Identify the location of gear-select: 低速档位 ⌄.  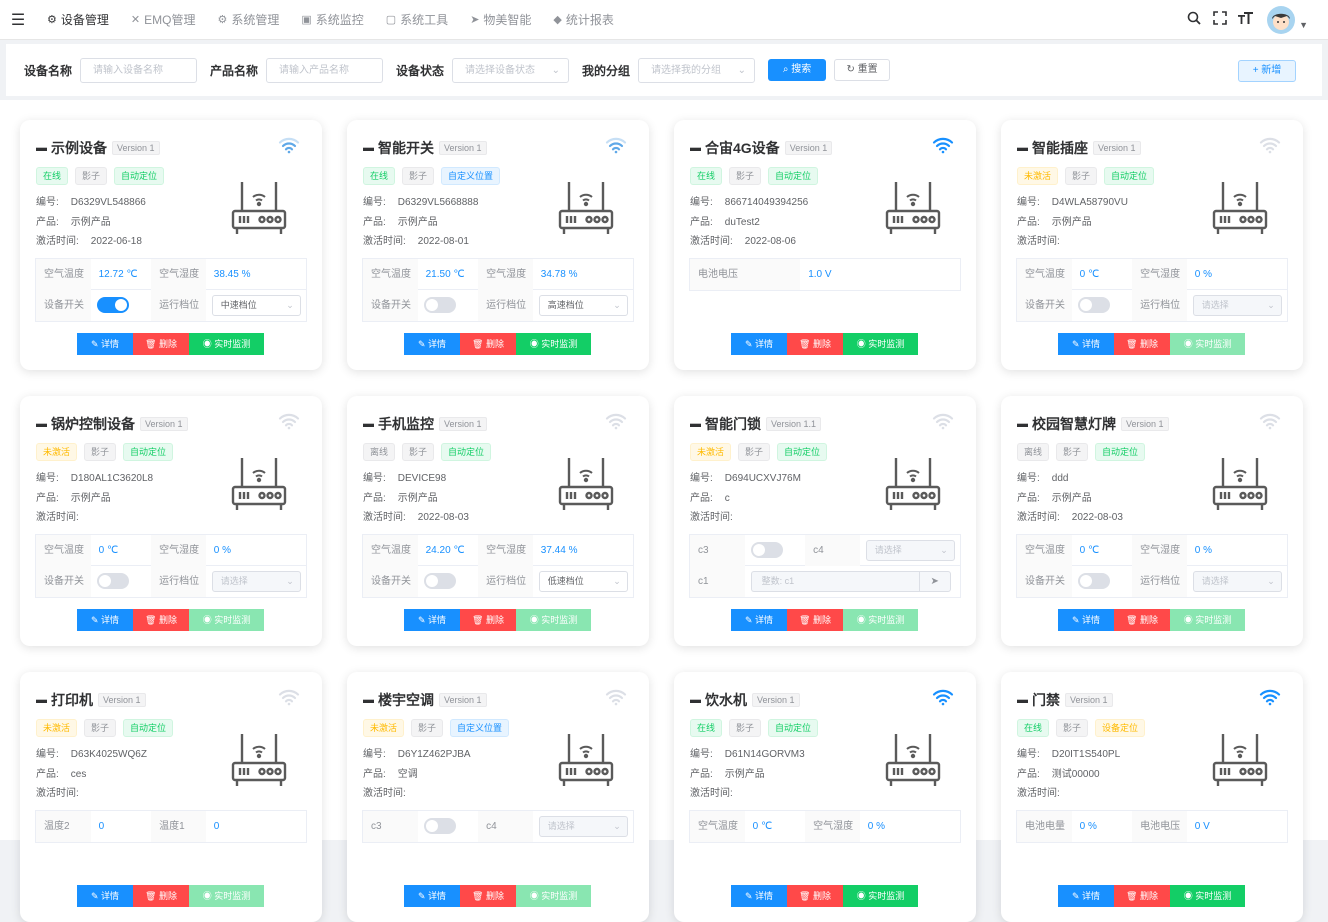
(583, 581).